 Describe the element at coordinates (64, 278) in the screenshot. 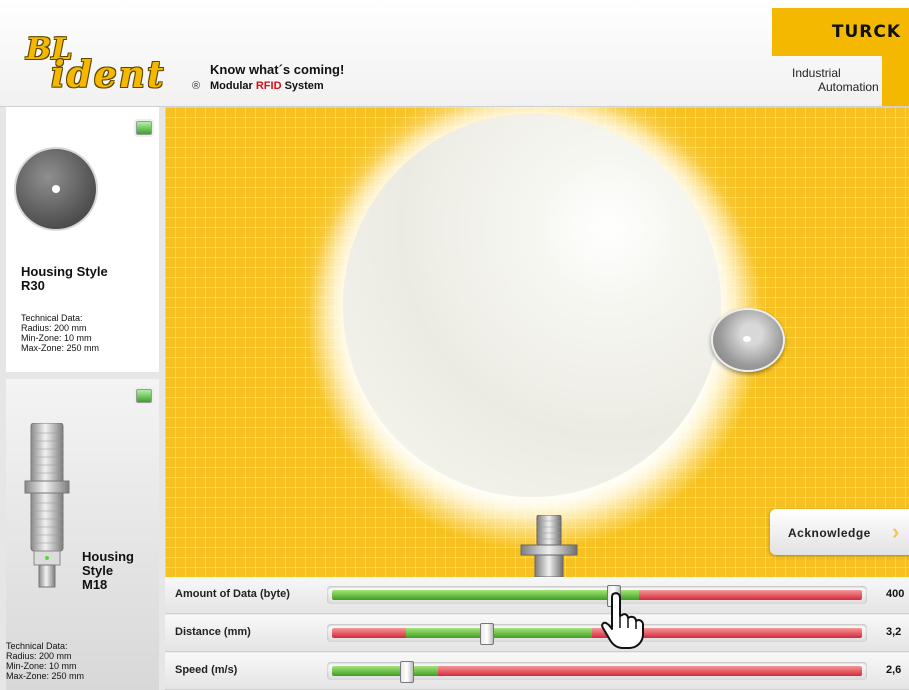

I see `housing-title-r30: Housing Style R30` at that location.